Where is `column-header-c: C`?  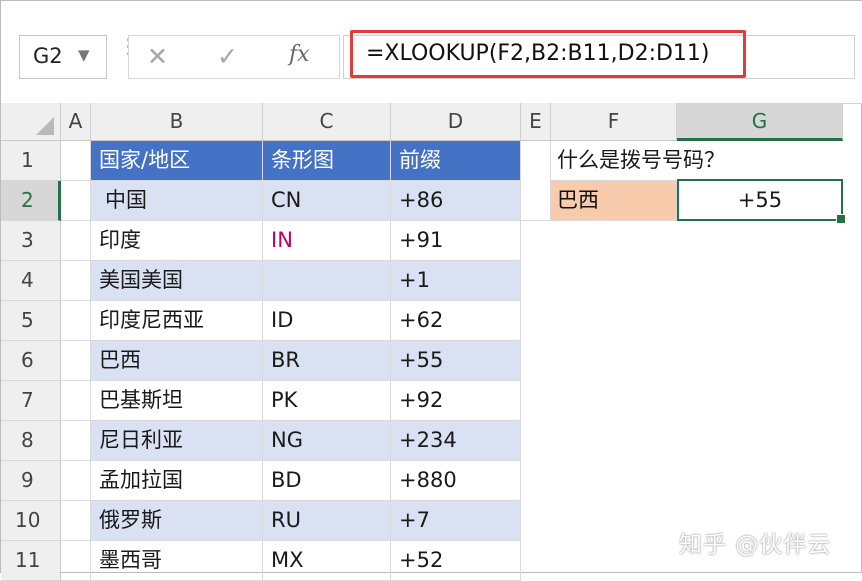 column-header-c: C is located at coordinates (327, 122).